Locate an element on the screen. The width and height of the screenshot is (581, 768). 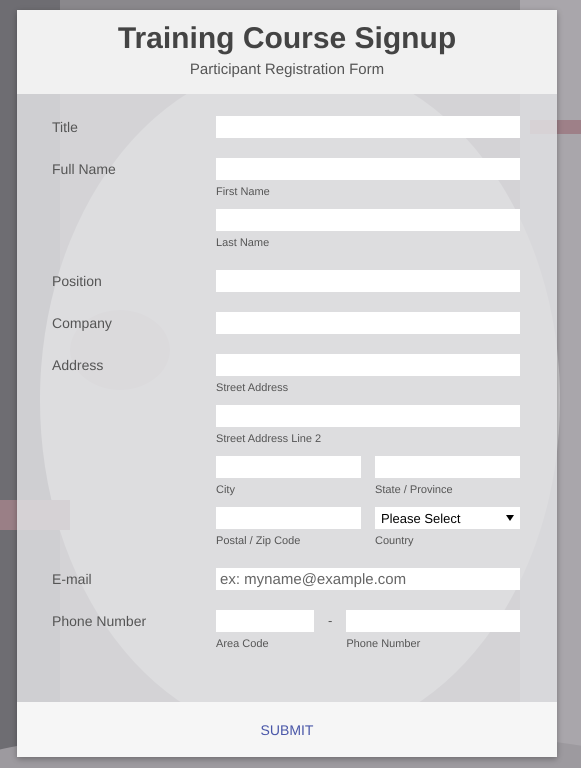
field-sublabel: State / Province is located at coordinates (414, 490).